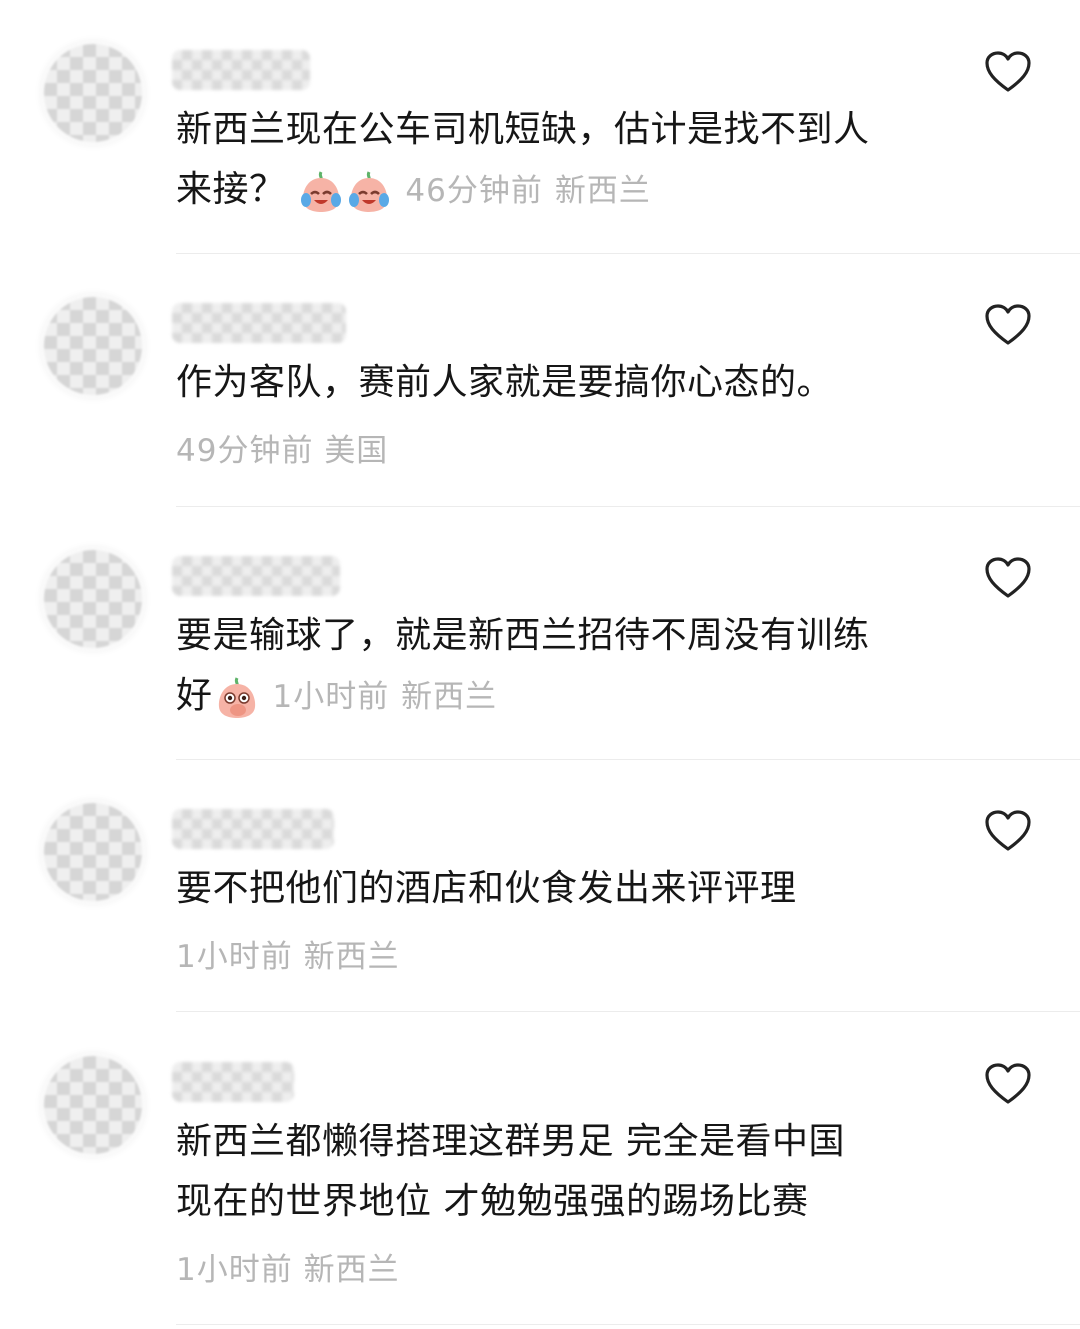  Describe the element at coordinates (556, 666) in the screenshot. I see `comment-text: 要是输球了，就是新西兰招待不周没有训练 好 1小时前 新西兰` at that location.